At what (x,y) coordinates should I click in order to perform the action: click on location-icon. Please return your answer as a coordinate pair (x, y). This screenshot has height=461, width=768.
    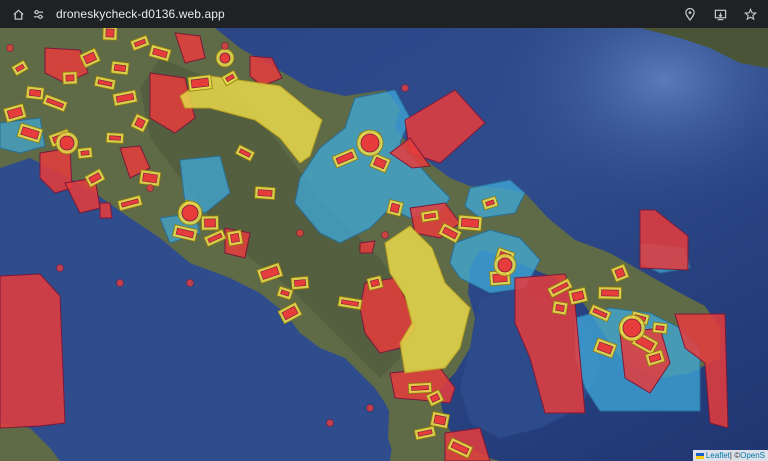
    Looking at the image, I should click on (690, 14).